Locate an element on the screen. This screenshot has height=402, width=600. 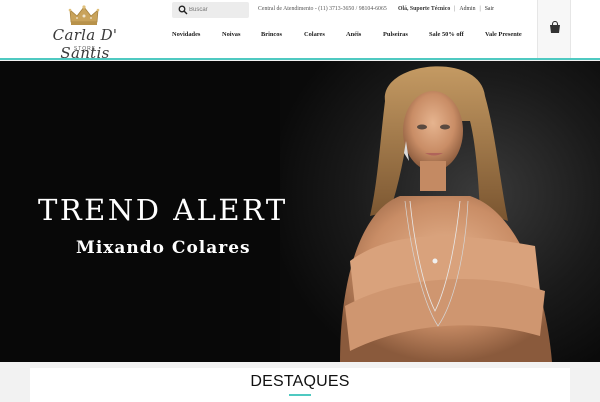
search-box is located at coordinates (210, 10).